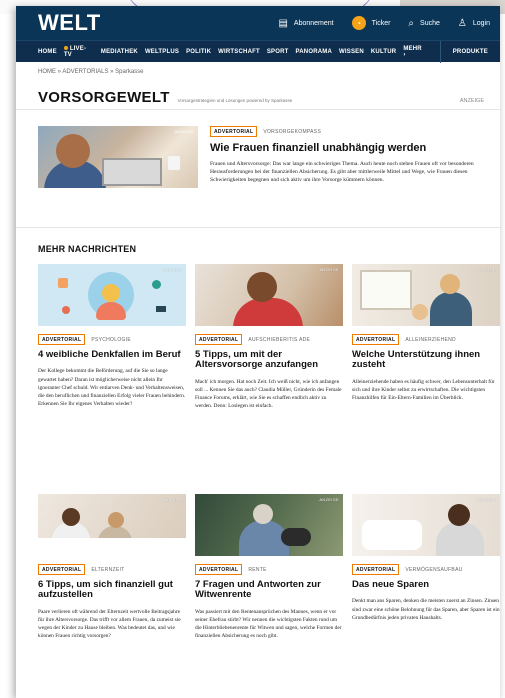  Describe the element at coordinates (257, 570) in the screenshot. I see `category-tag: RENTE` at that location.